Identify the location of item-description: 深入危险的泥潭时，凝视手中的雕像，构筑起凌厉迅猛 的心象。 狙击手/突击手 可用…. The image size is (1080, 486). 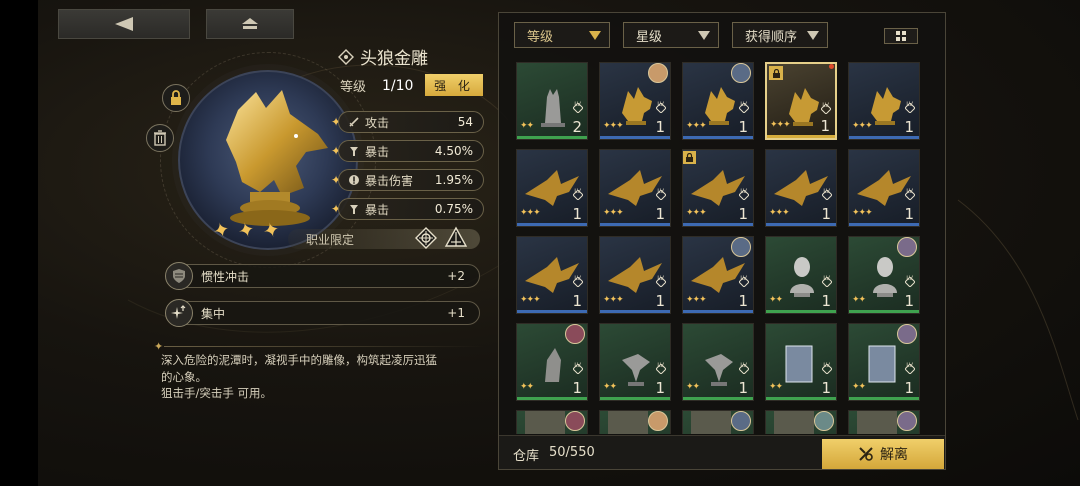
(326, 377).